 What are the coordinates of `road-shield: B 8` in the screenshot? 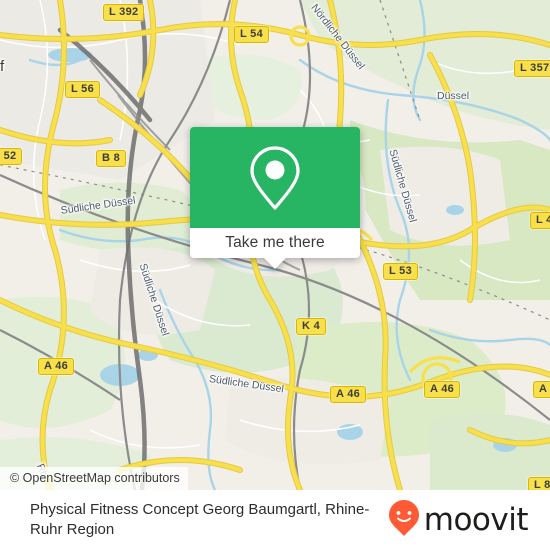 It's located at (111, 158).